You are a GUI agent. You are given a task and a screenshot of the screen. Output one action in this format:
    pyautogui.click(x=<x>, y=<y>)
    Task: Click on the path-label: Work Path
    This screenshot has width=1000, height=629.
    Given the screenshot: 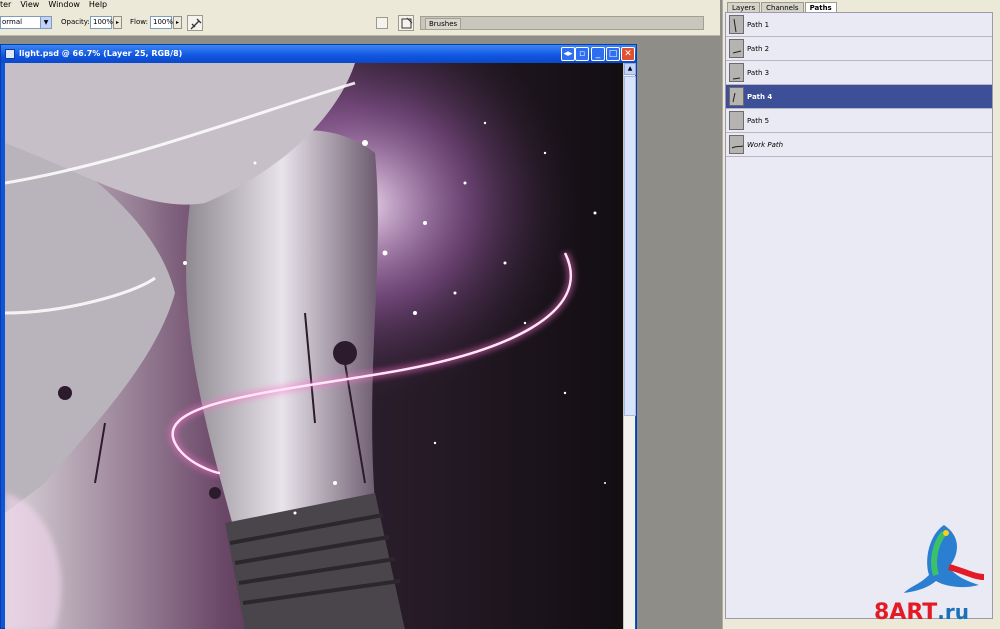 What is the action you would take?
    pyautogui.click(x=765, y=145)
    